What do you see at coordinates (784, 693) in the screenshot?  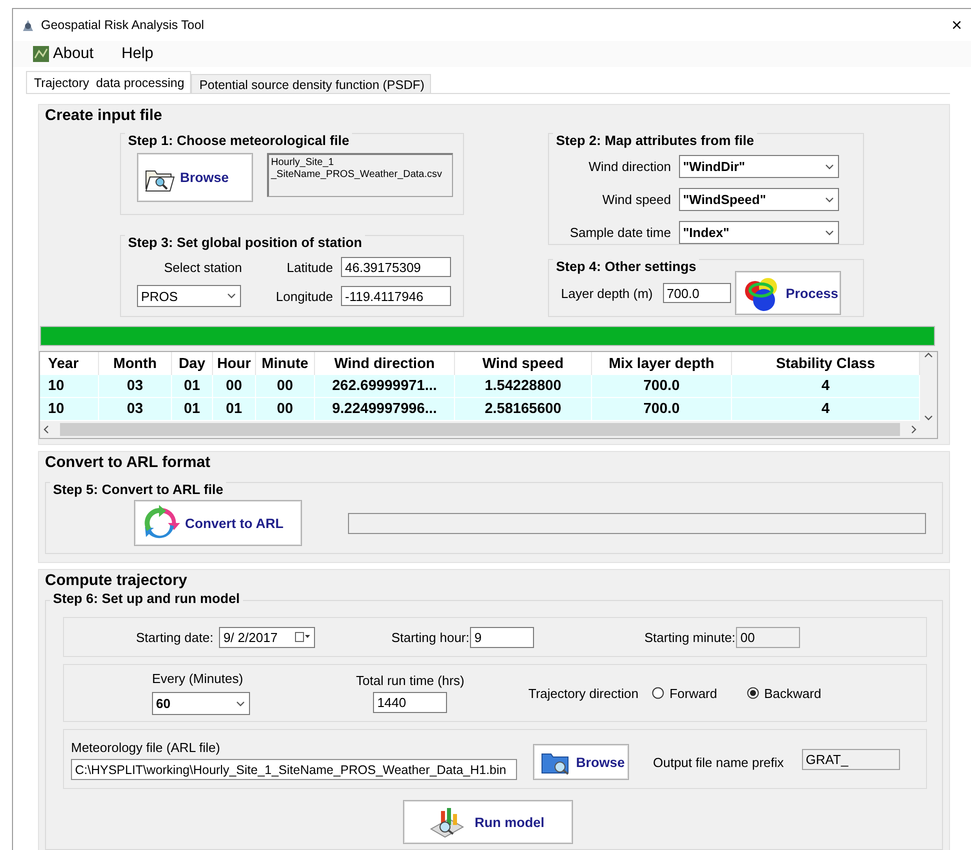 I see `radio-button: Backward` at bounding box center [784, 693].